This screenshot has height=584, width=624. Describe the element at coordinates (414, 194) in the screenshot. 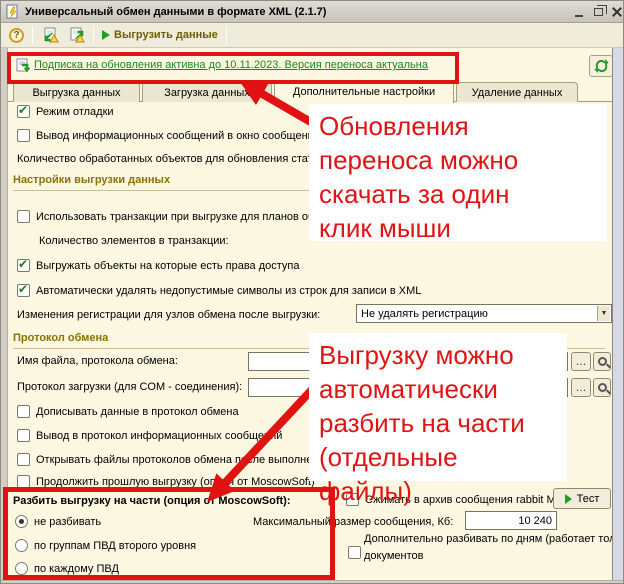

I see `note-line: скачать за один` at that location.